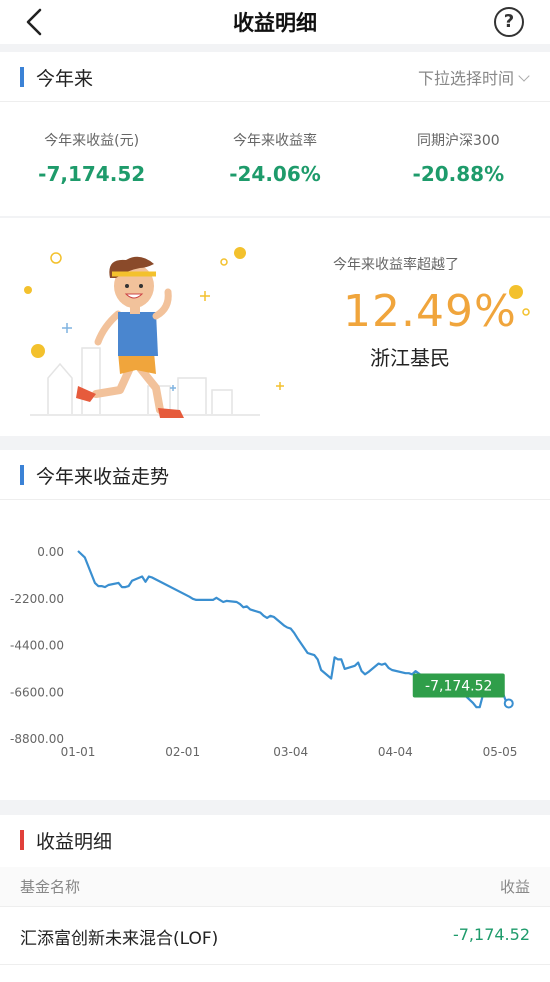 The height and width of the screenshot is (982, 550). What do you see at coordinates (275, 174) in the screenshot?
I see `stat-value: -24.06%` at bounding box center [275, 174].